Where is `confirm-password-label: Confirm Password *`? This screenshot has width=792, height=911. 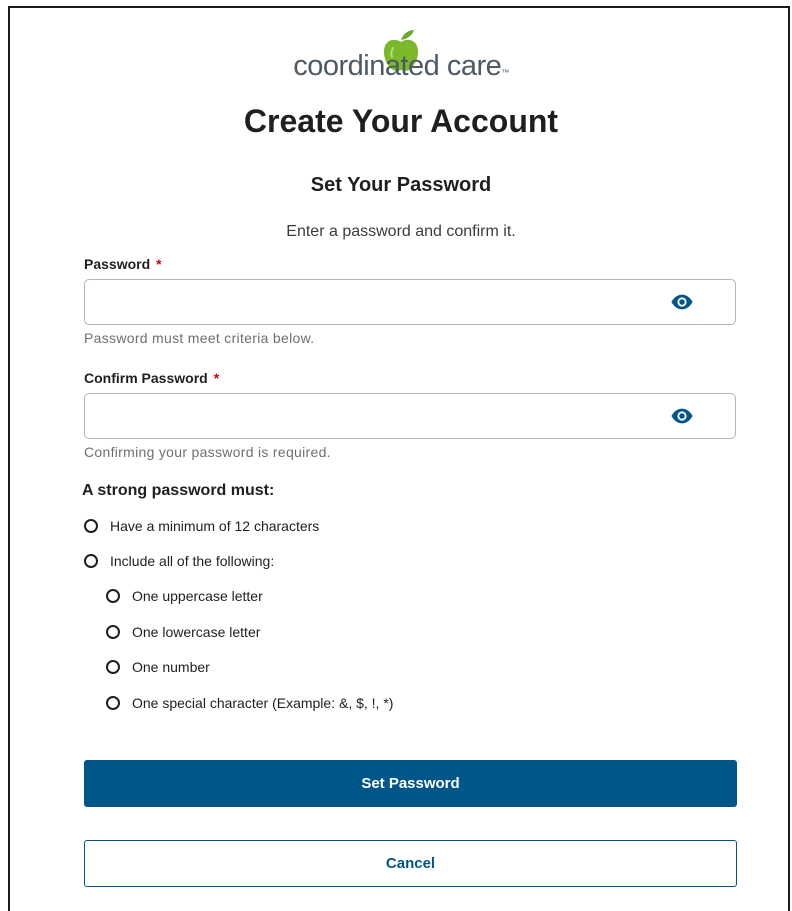 confirm-password-label: Confirm Password * is located at coordinates (151, 378).